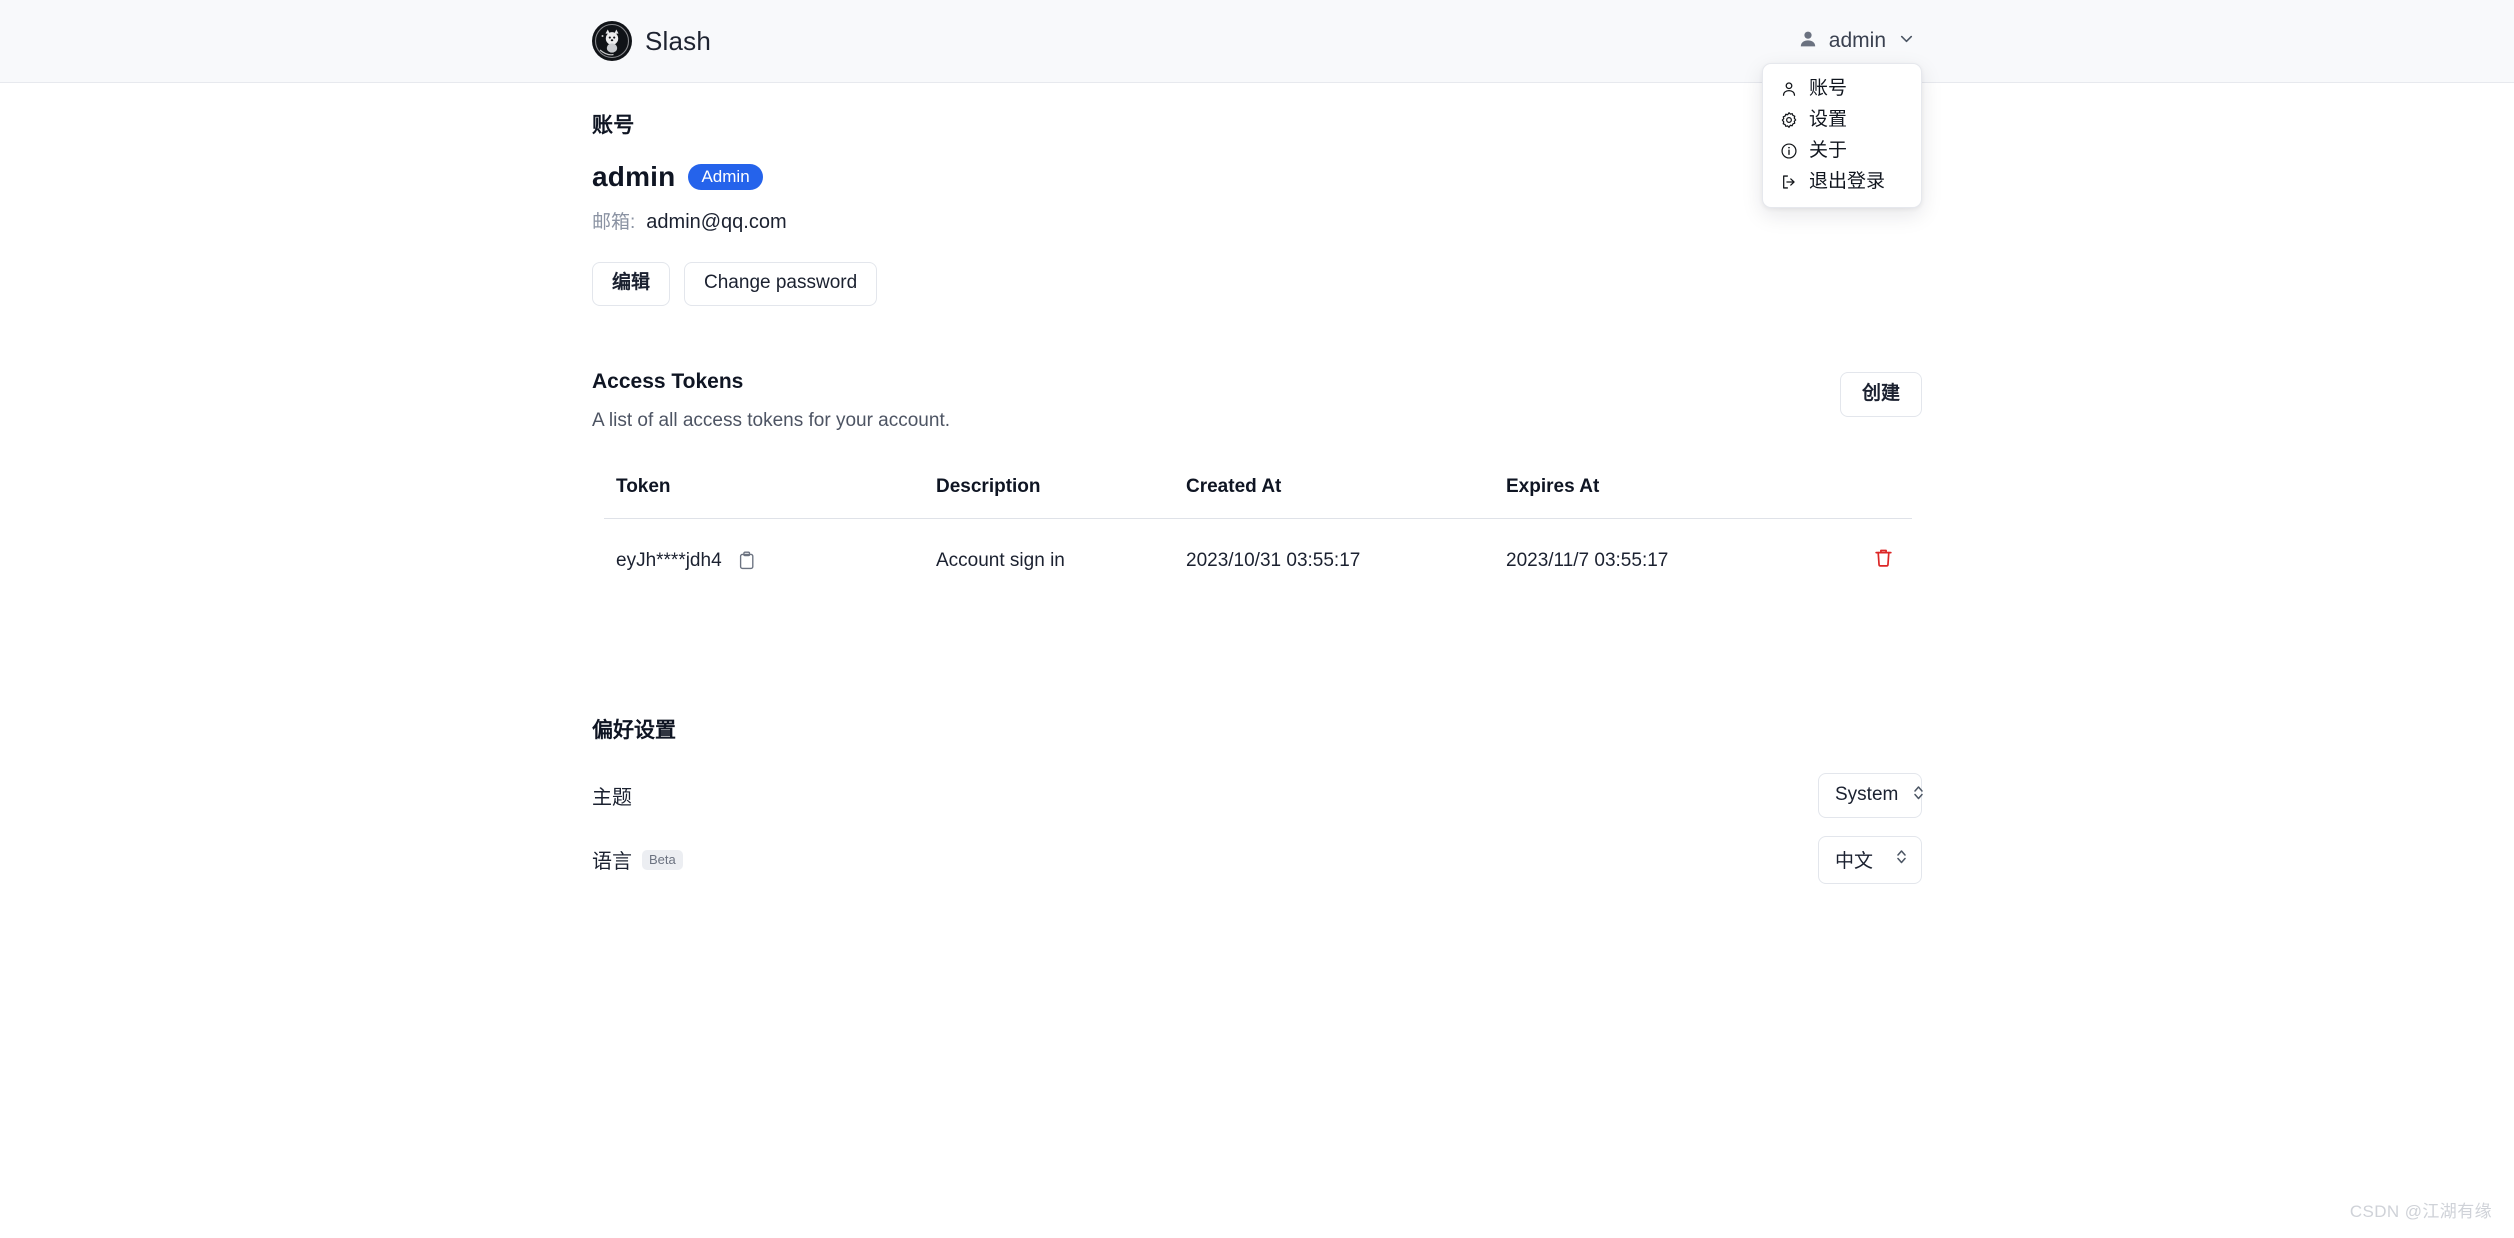 The width and height of the screenshot is (2514, 1238). What do you see at coordinates (1258, 795) in the screenshot?
I see `preference-row-theme: 主题 System` at bounding box center [1258, 795].